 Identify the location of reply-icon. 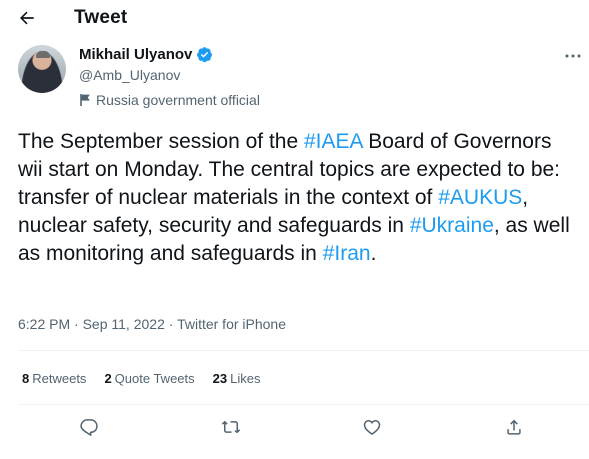
(89, 428).